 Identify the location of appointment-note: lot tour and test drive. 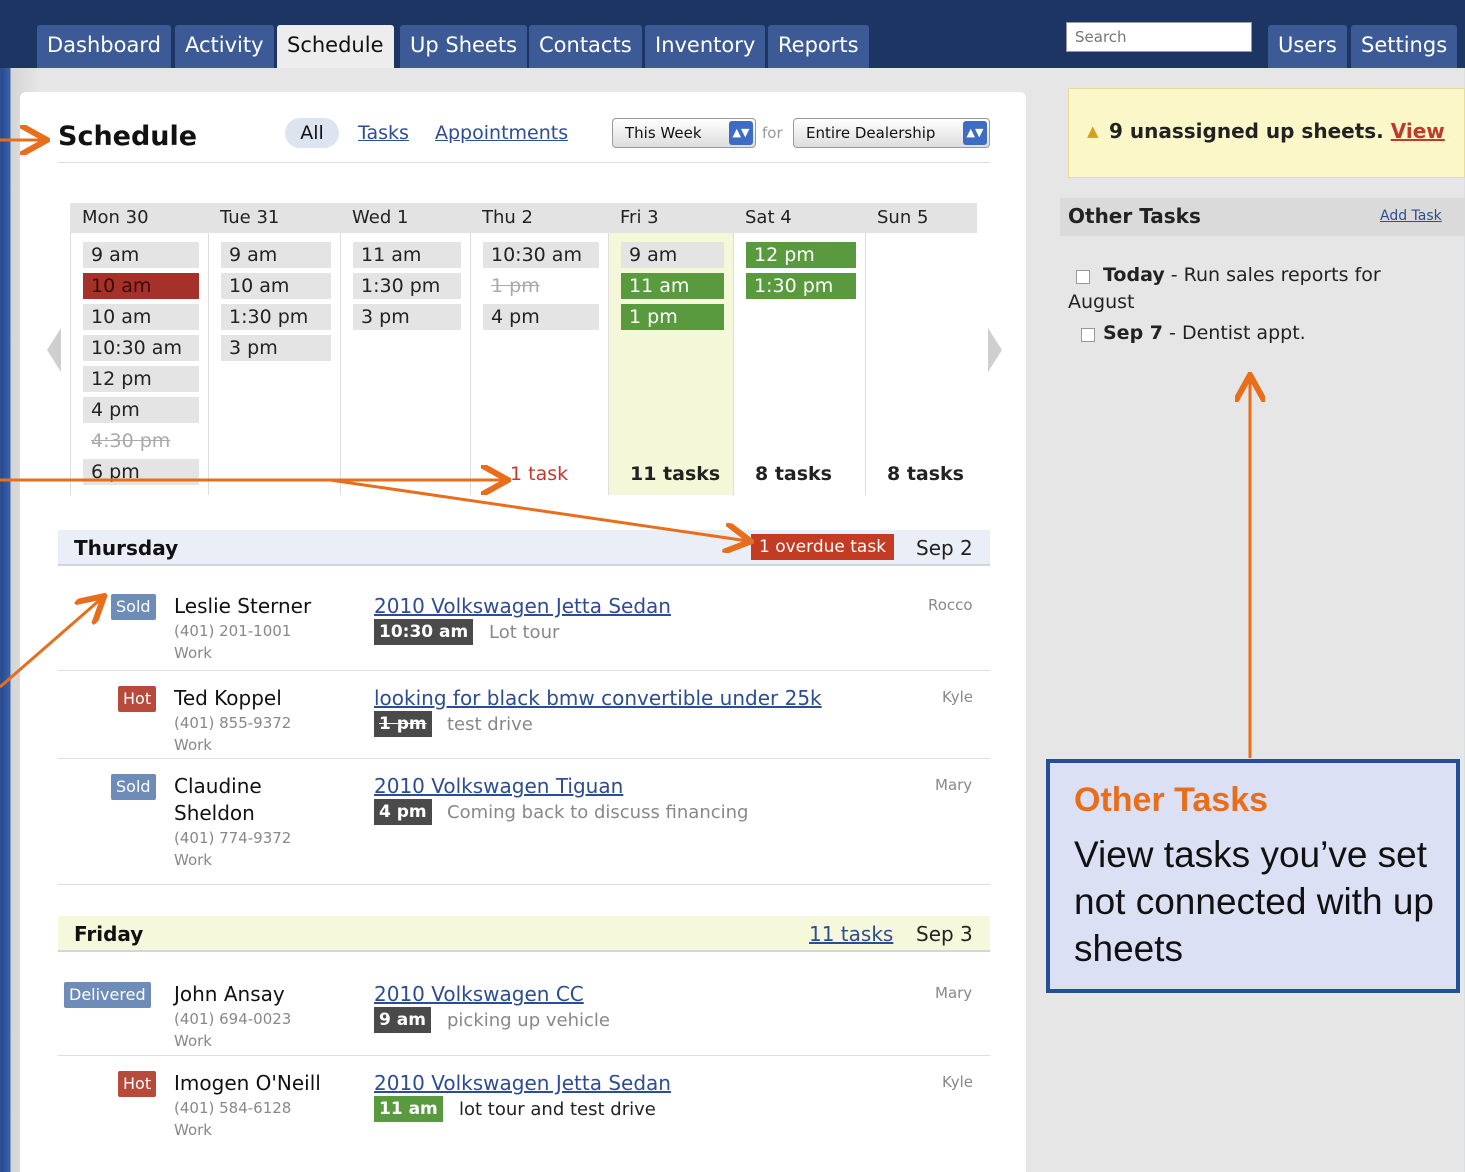
(557, 1109).